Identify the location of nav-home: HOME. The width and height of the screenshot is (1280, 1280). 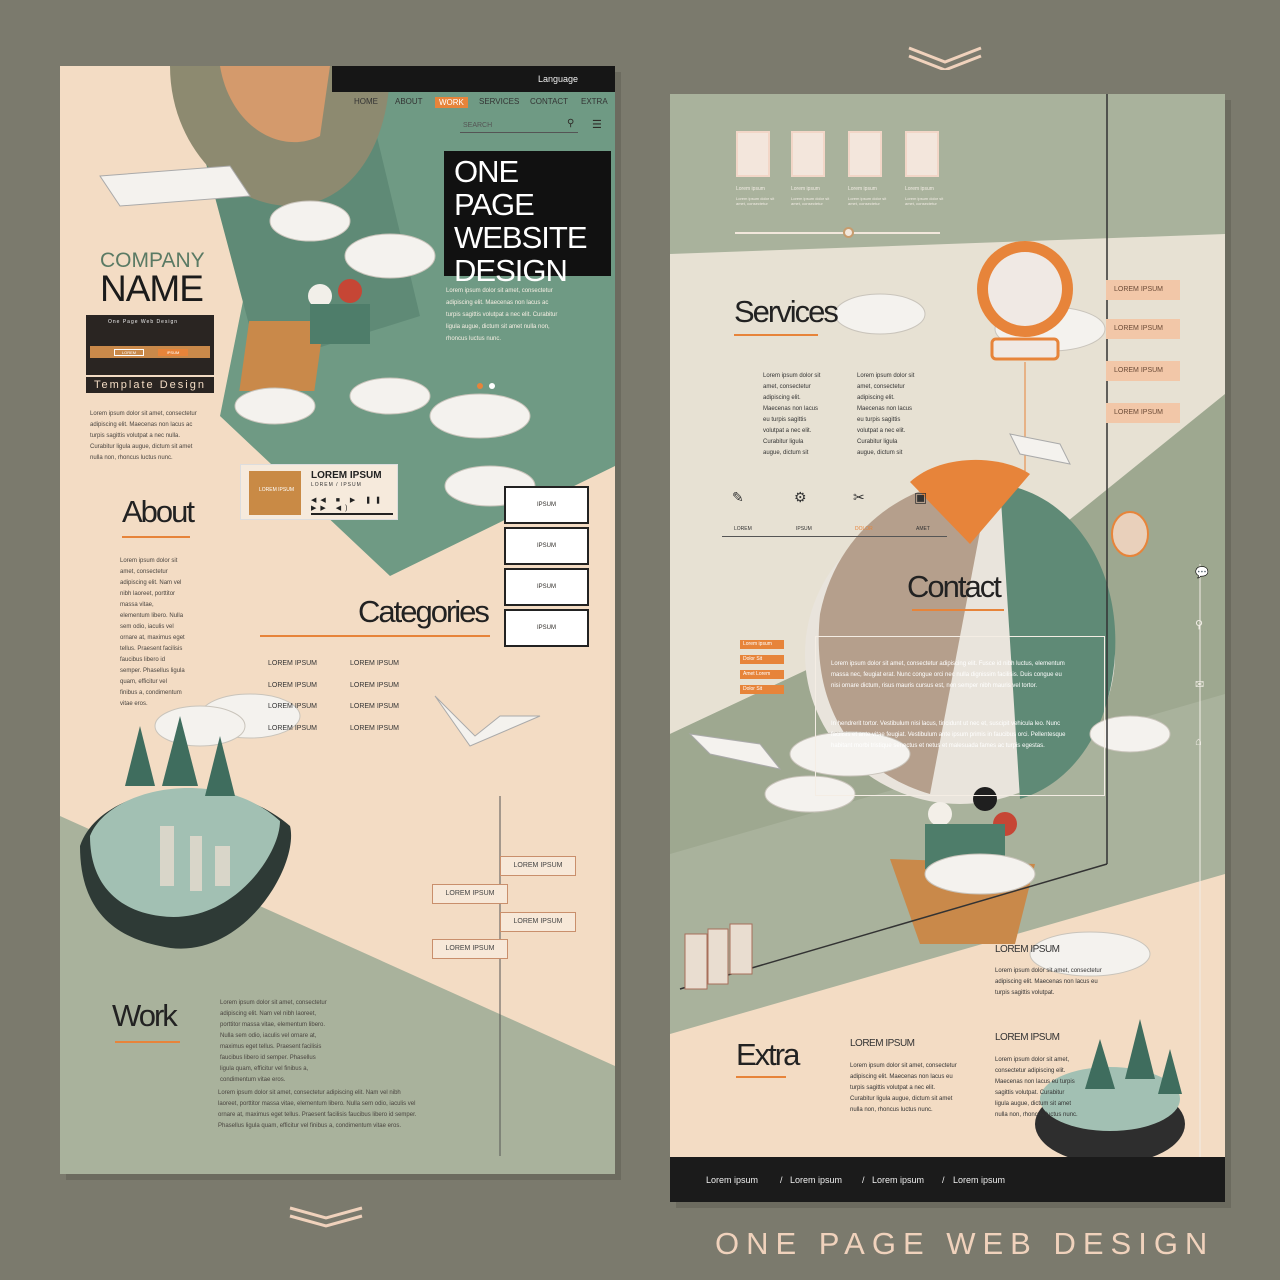
(366, 101).